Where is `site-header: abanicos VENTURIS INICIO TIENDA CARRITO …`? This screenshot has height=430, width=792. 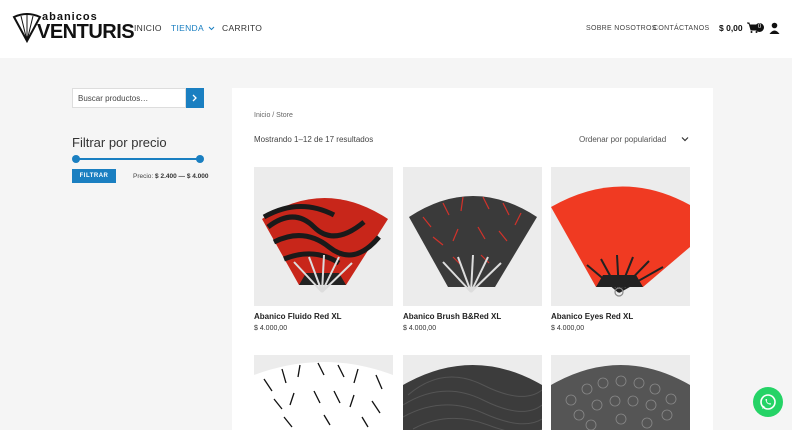 site-header: abanicos VENTURIS INICIO TIENDA CARRITO … is located at coordinates (396, 29).